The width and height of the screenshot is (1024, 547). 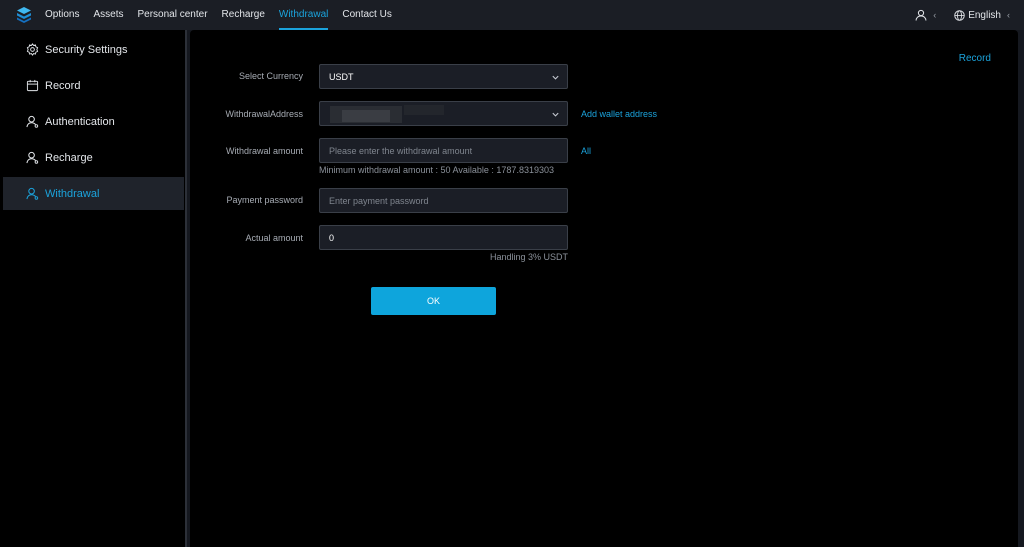 I want to click on handling-fee-hint: Handling 3% USDT, so click(x=528, y=257).